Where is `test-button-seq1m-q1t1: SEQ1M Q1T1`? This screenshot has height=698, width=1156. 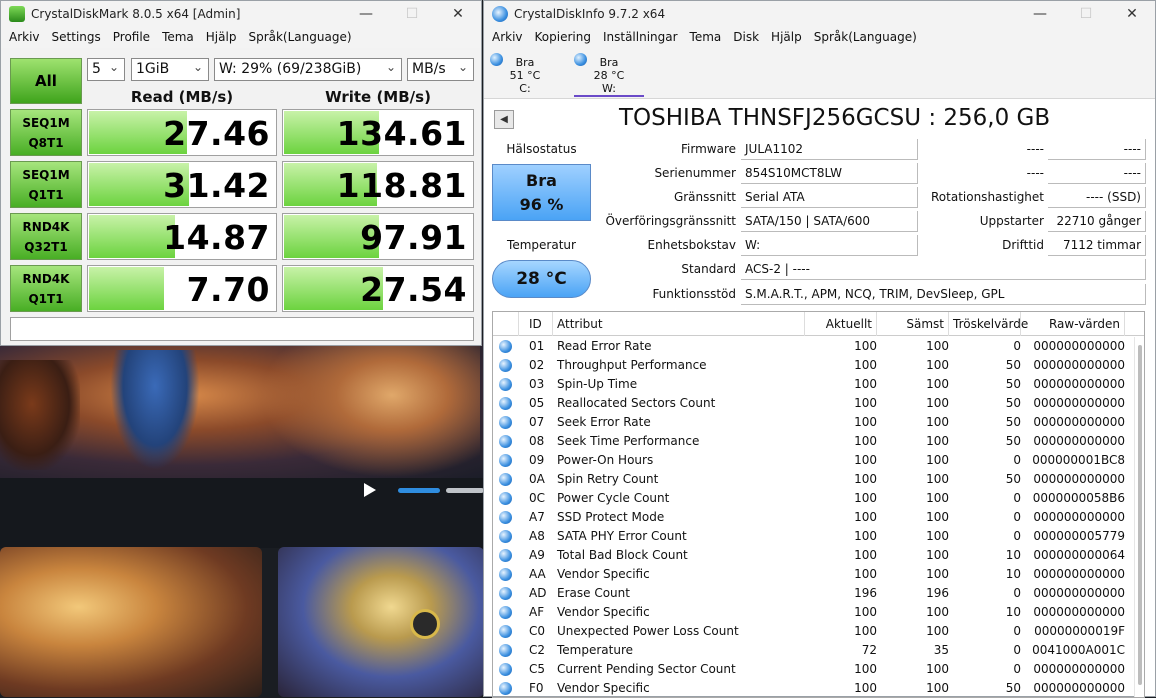 test-button-seq1m-q1t1: SEQ1M Q1T1 is located at coordinates (46, 184).